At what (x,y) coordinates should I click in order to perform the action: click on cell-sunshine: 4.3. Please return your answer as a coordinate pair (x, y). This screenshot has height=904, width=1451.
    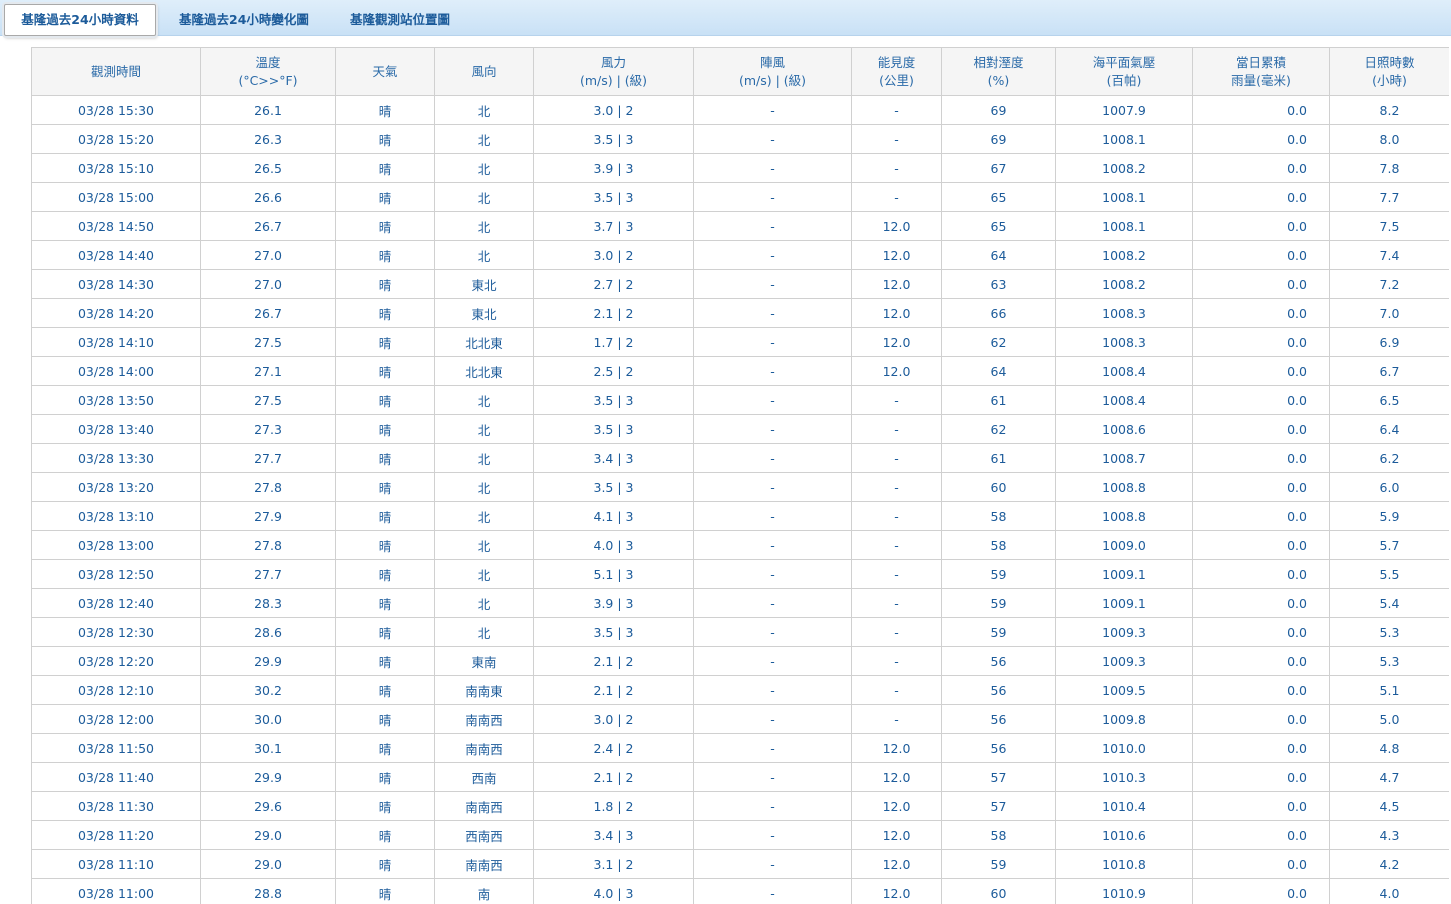
    Looking at the image, I should click on (1389, 835).